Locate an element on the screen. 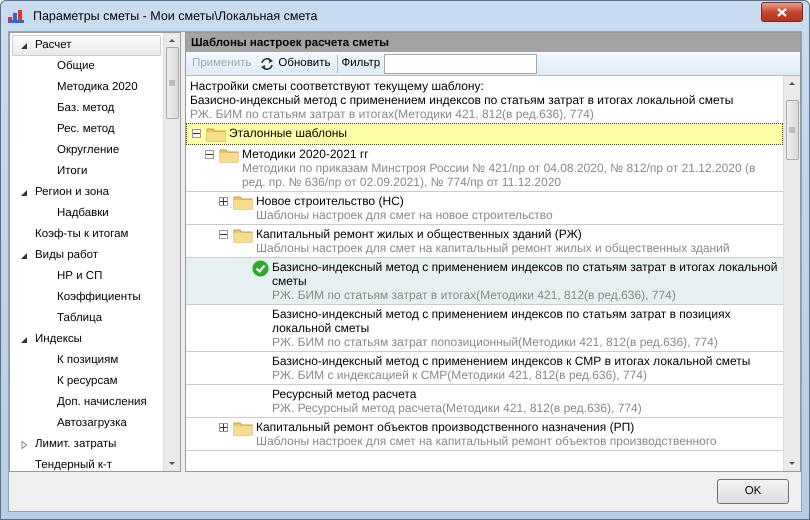 This screenshot has width=810, height=520. close-button is located at coordinates (782, 12).